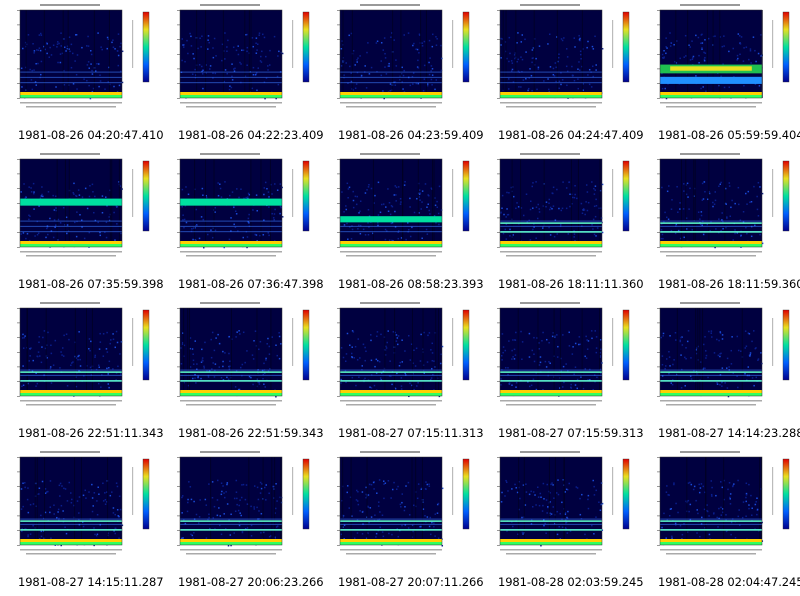 The height and width of the screenshot is (596, 800). Describe the element at coordinates (411, 284) in the screenshot. I see `thumbnail-caption: 1981-08-26 08:58:23.393` at that location.